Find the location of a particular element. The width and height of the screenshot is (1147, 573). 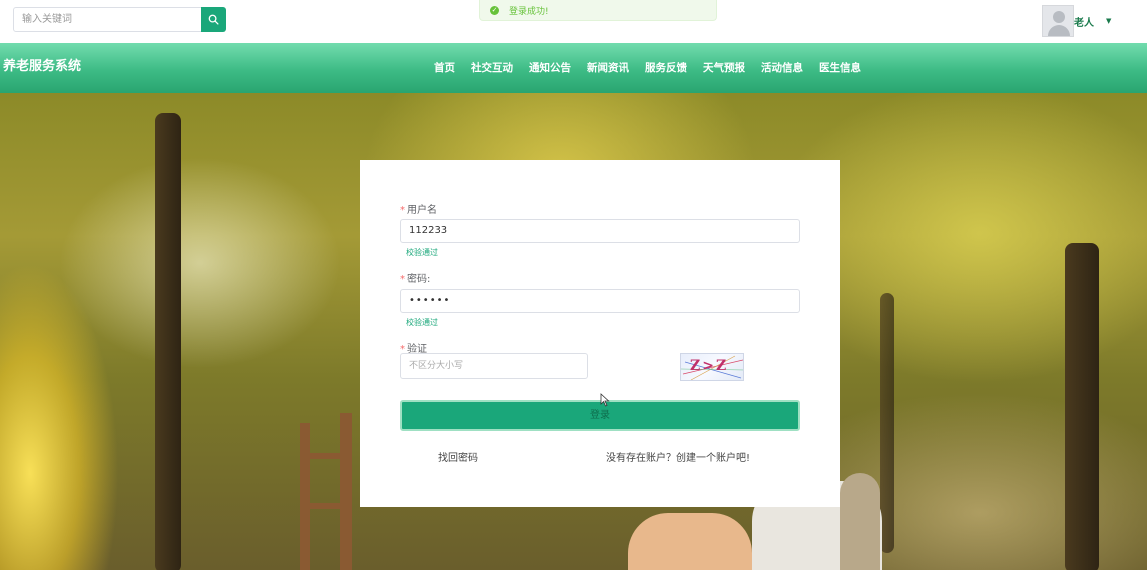

top-bar: 输入关键词 ✓ 登录成功! 老人 ▼ is located at coordinates (573, 21).